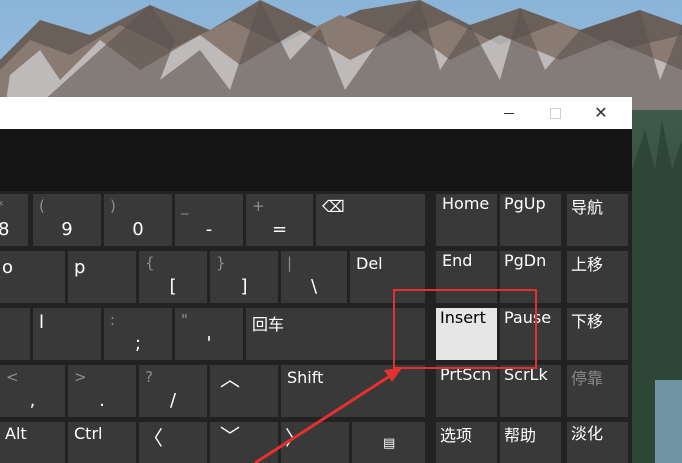 The width and height of the screenshot is (682, 463). I want to click on key-8: * 8, so click(14, 220).